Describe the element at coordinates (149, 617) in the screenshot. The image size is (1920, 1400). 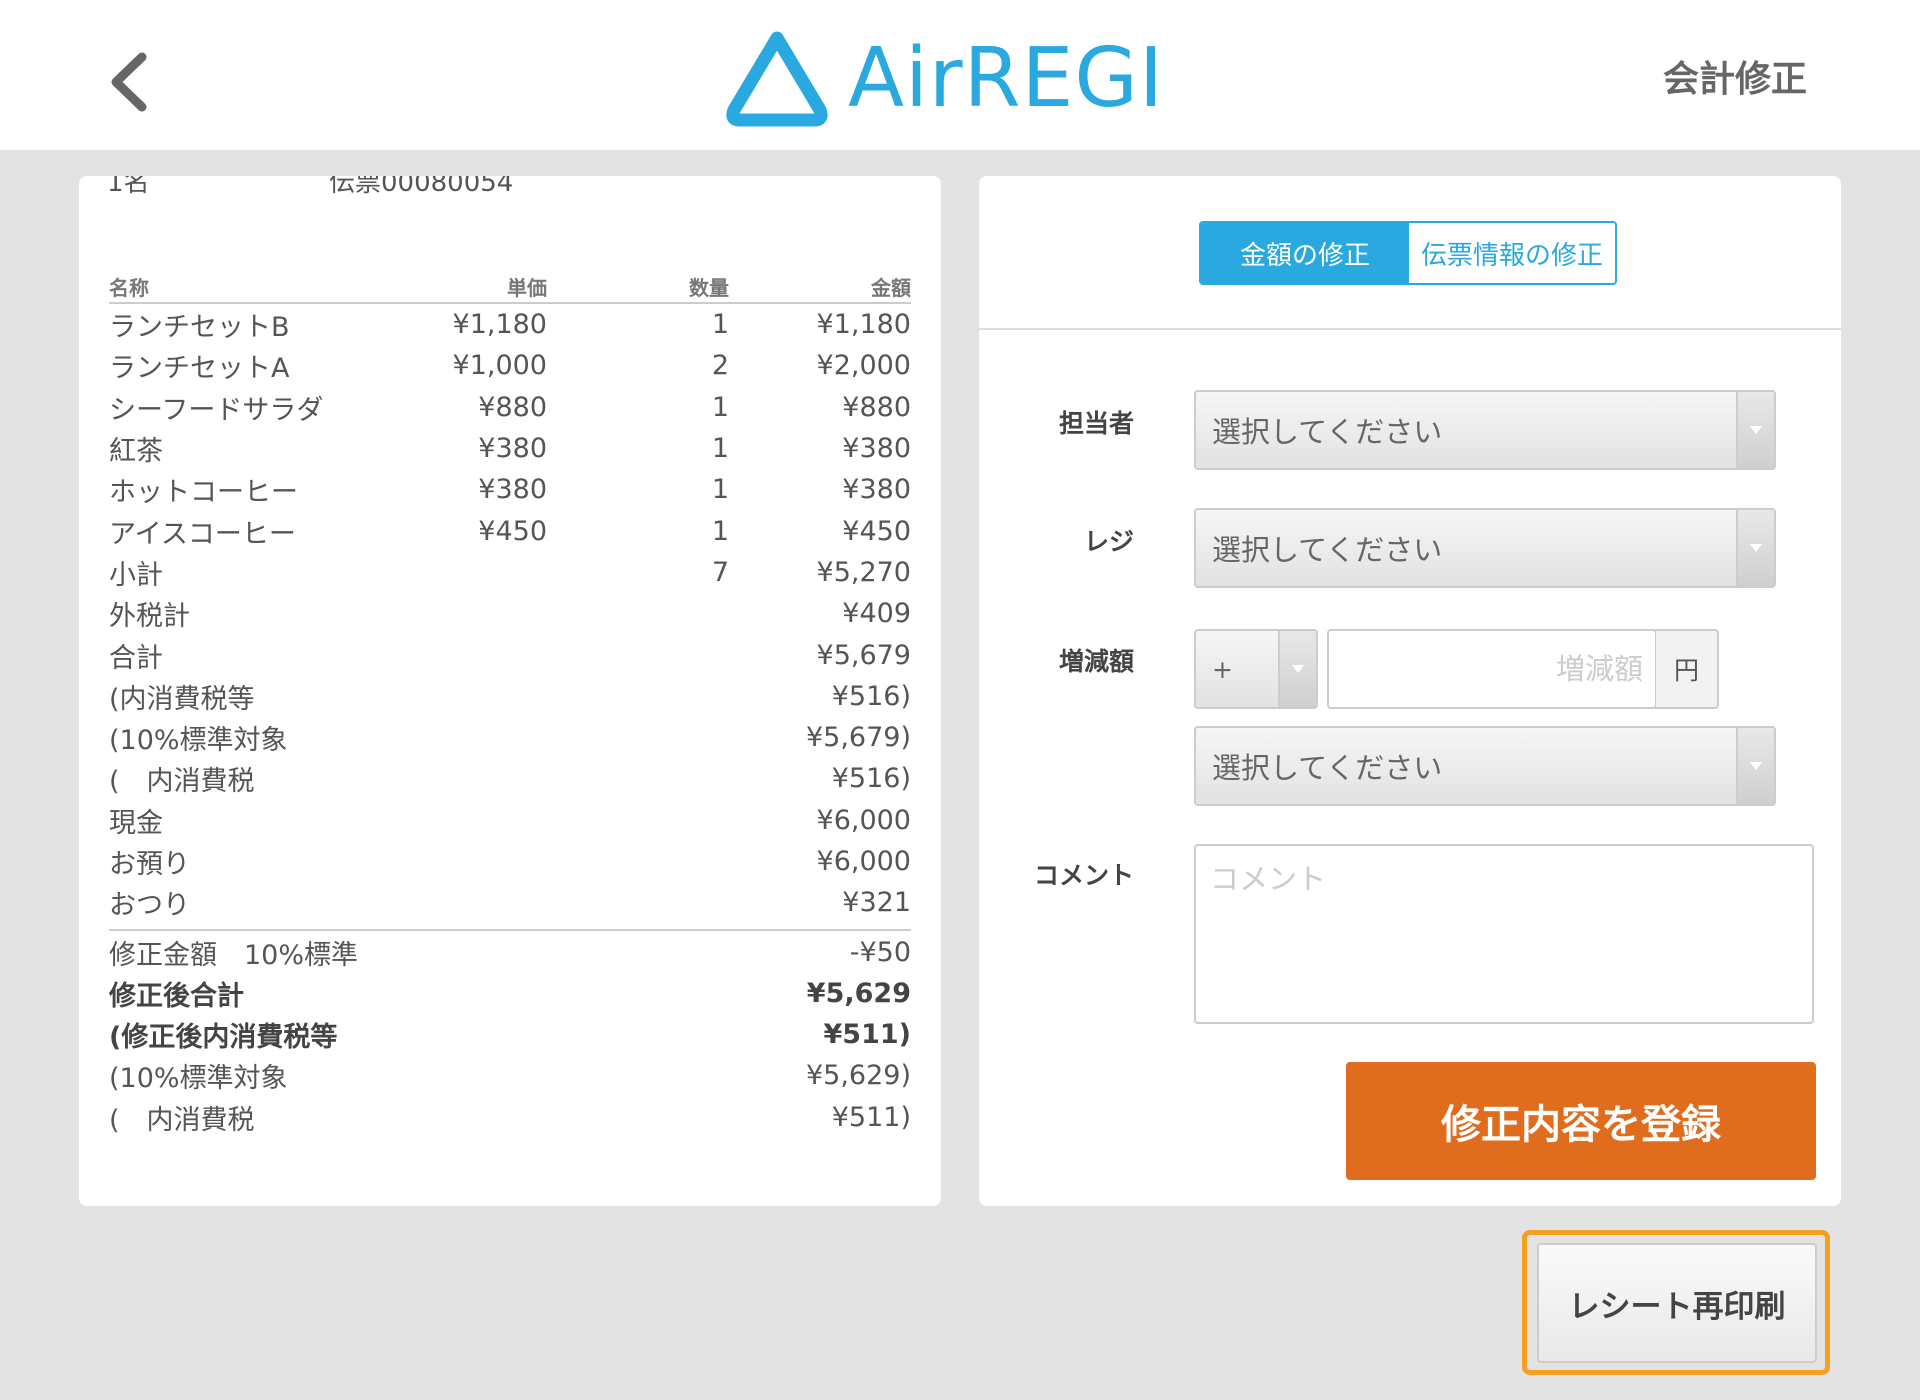
I see `summary-label: 外税計` at that location.